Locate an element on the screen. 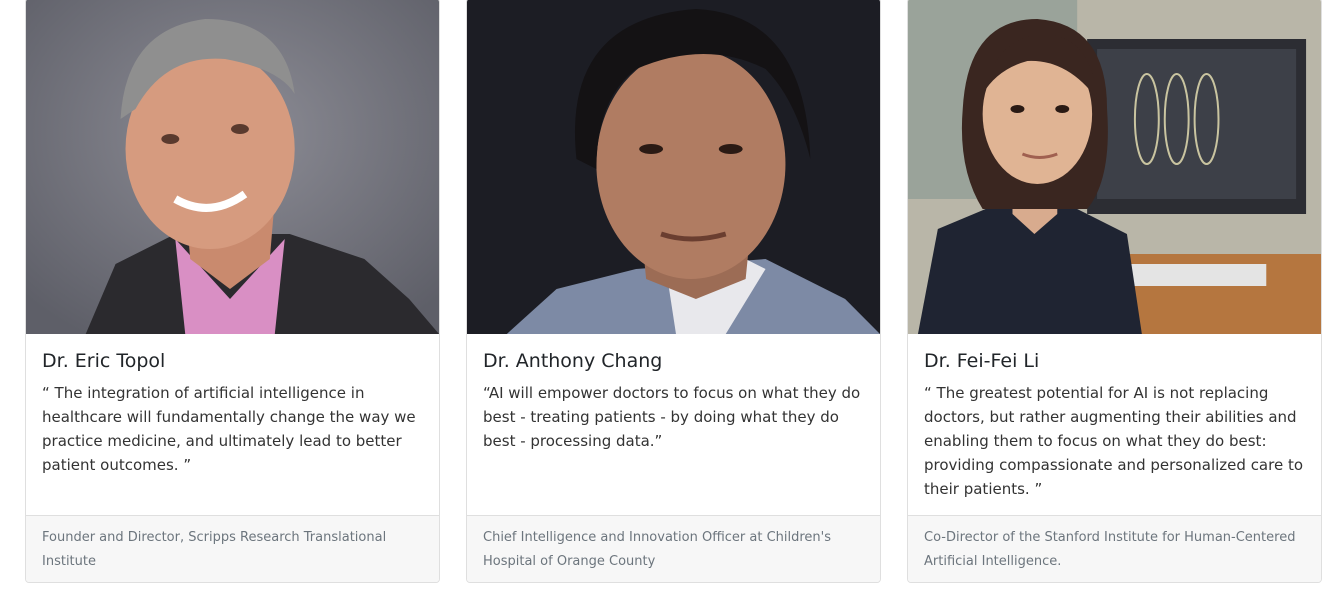 This screenshot has width=1342, height=593. person-name: Dr. Eric Topol is located at coordinates (104, 361).